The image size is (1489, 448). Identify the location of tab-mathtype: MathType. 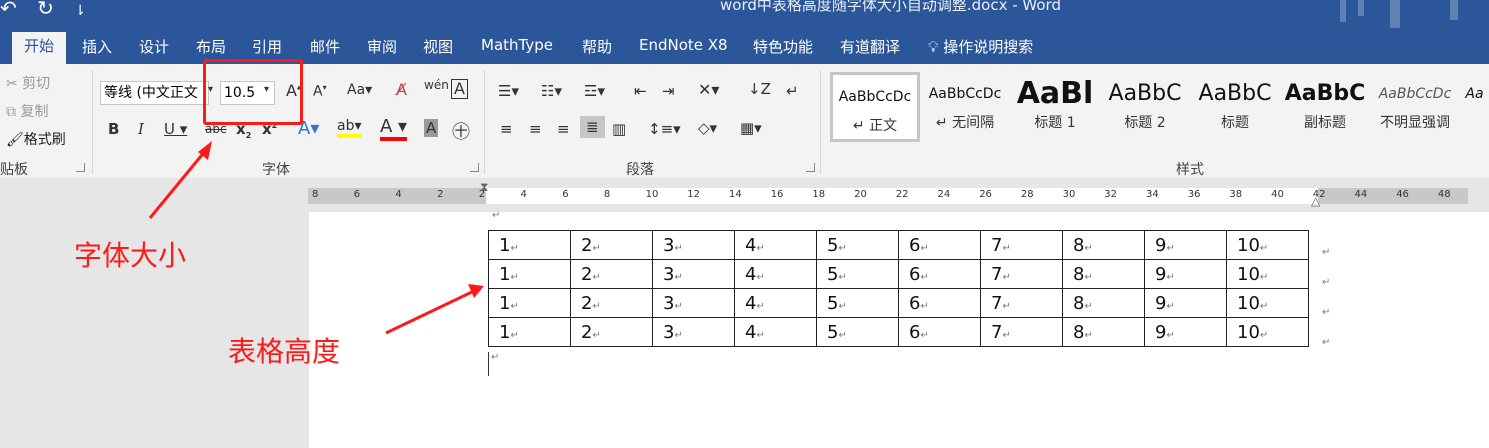
(517, 45).